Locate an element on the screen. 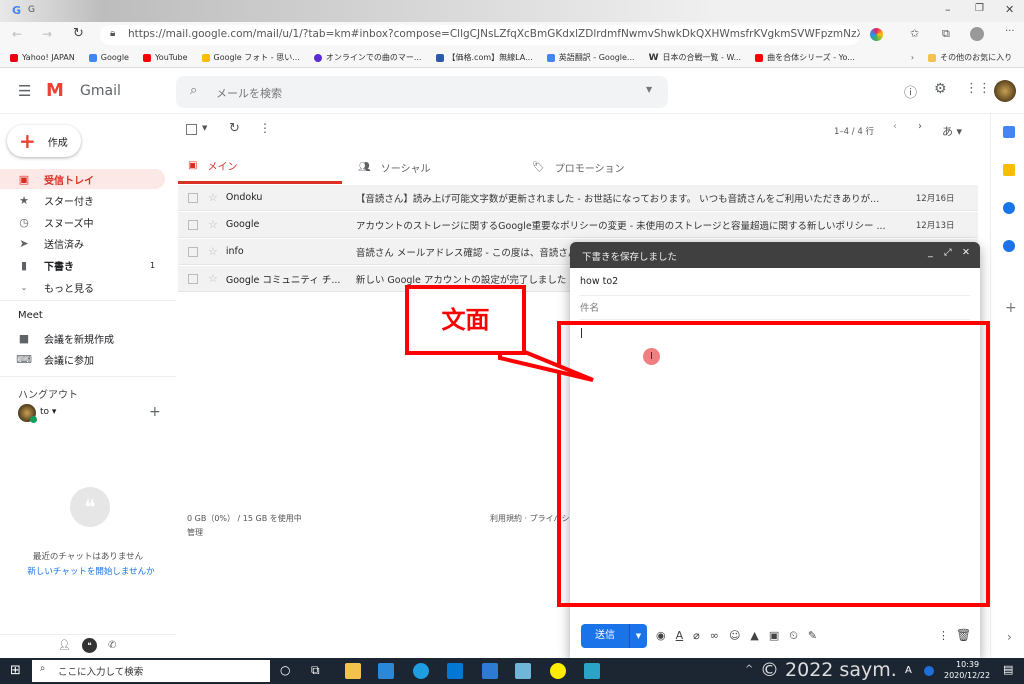  app-icon is located at coordinates (523, 671).